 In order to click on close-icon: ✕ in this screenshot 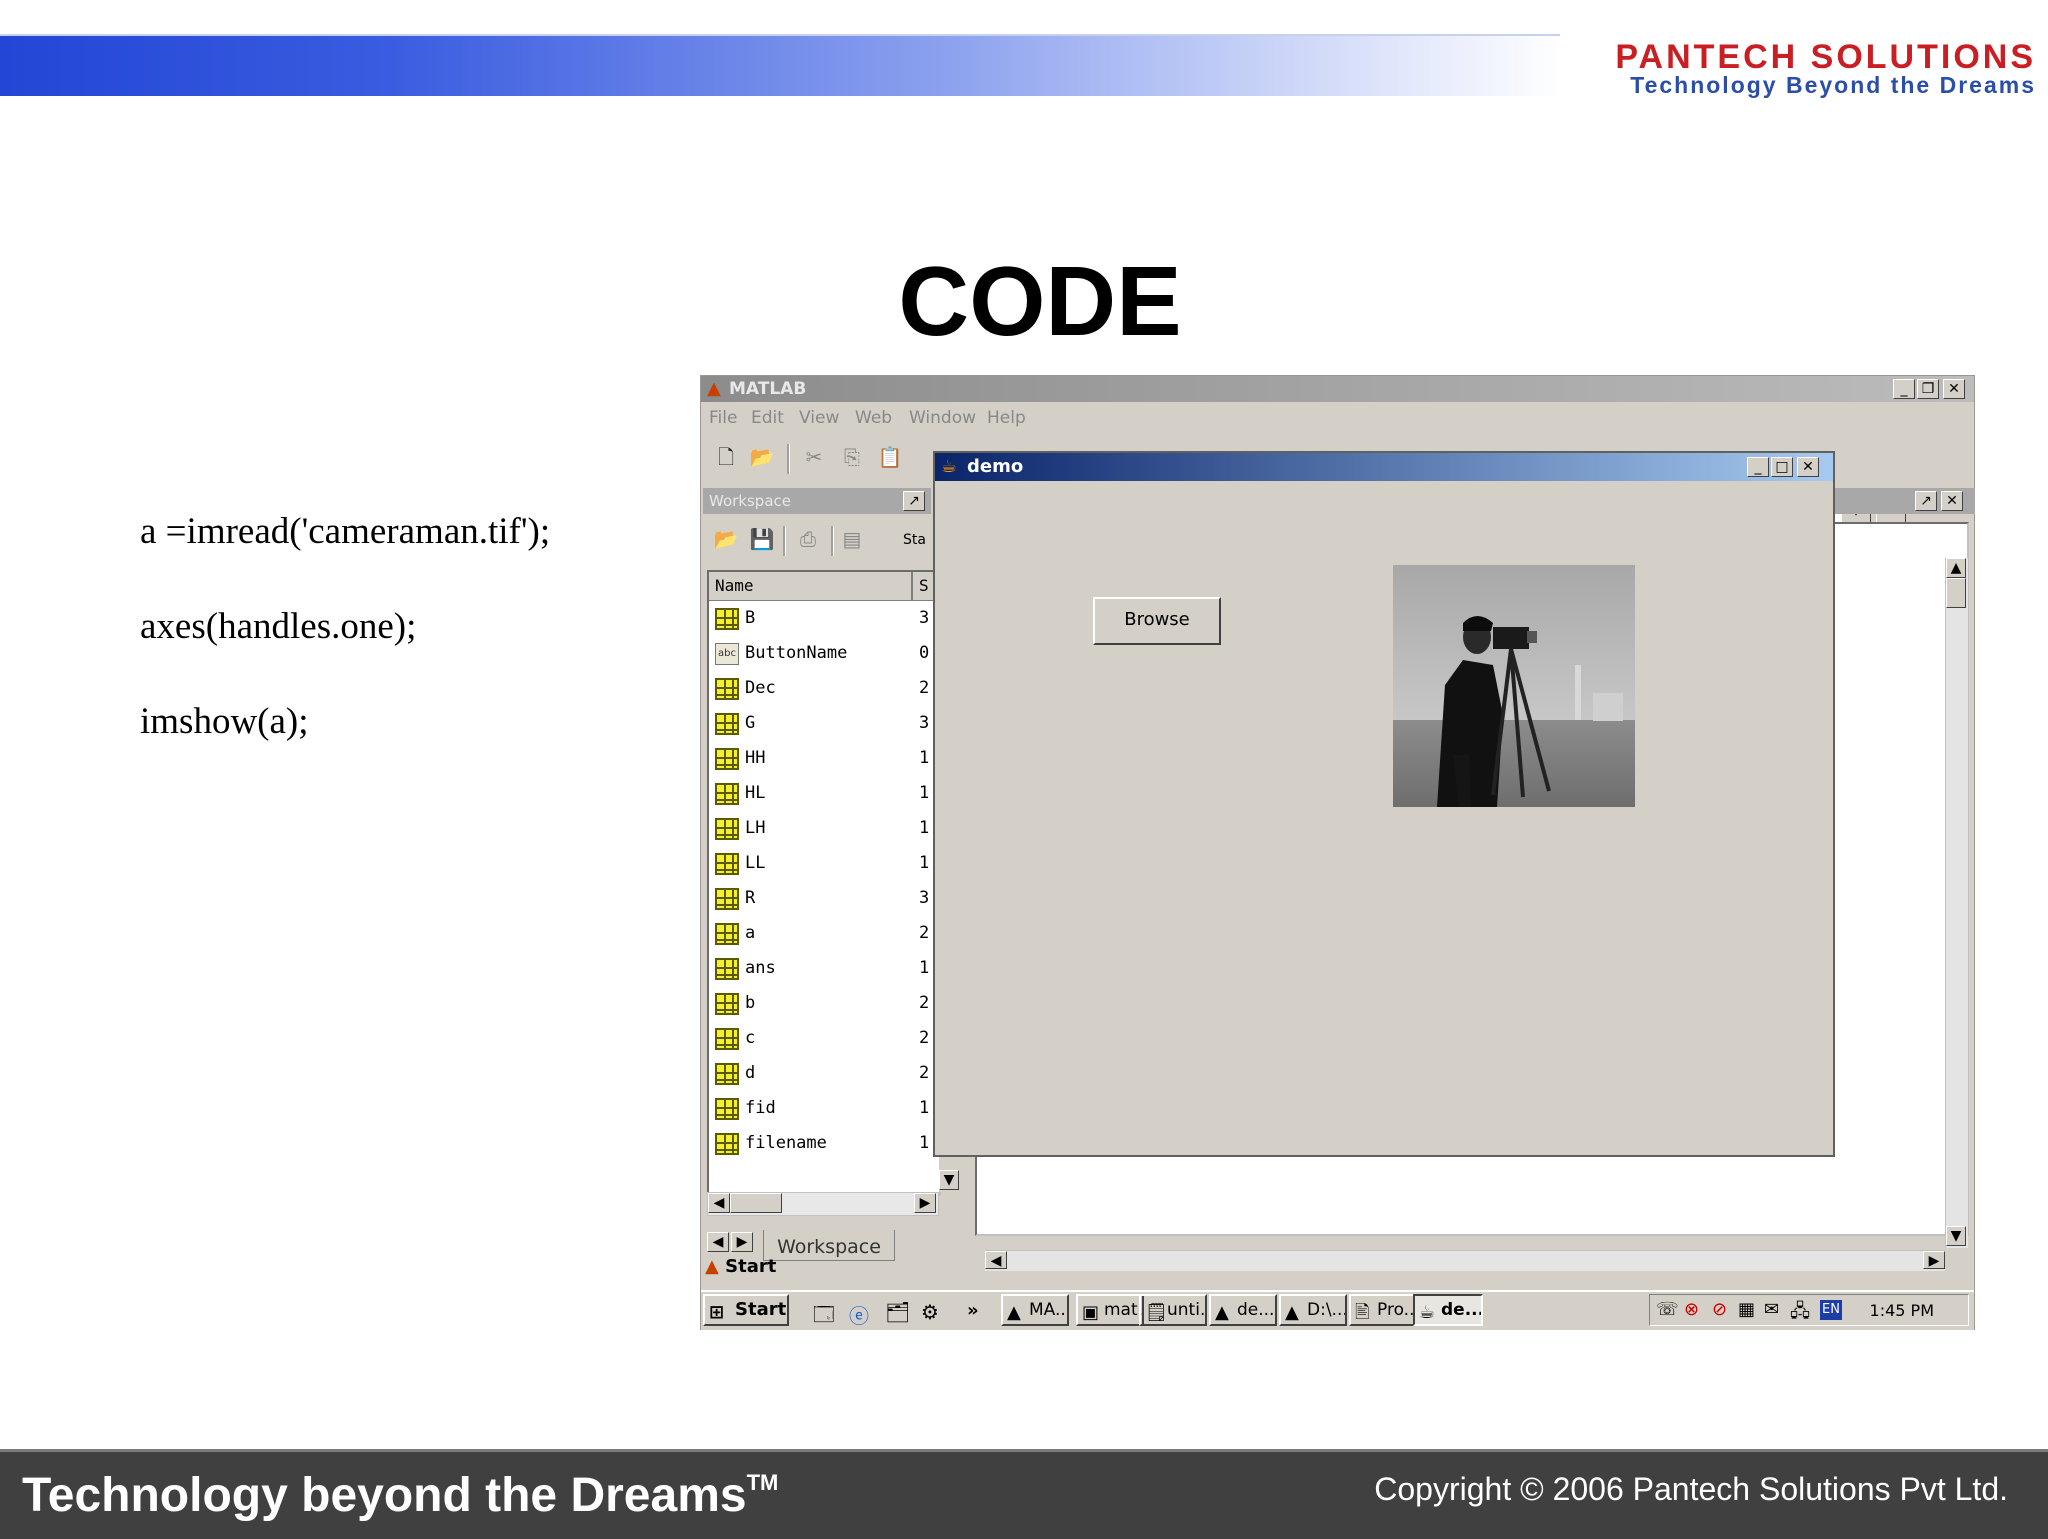, I will do `click(1952, 501)`.